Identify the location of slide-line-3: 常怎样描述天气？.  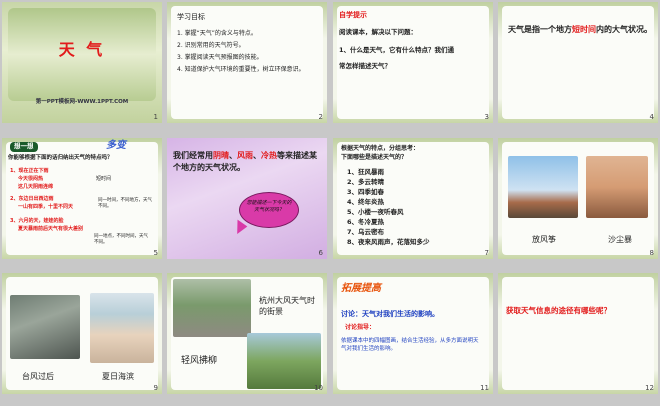
(365, 66).